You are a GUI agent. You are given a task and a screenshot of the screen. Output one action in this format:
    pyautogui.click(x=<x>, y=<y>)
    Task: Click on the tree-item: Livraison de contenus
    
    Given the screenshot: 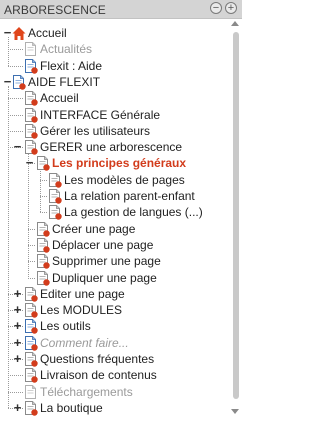 What is the action you would take?
    pyautogui.click(x=114, y=375)
    